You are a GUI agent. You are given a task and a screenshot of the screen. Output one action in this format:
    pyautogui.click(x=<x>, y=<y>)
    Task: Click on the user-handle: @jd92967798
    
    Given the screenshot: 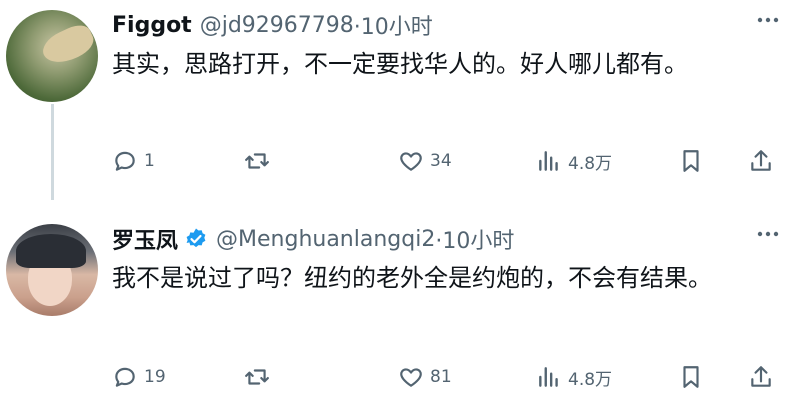 What is the action you would take?
    pyautogui.click(x=277, y=25)
    